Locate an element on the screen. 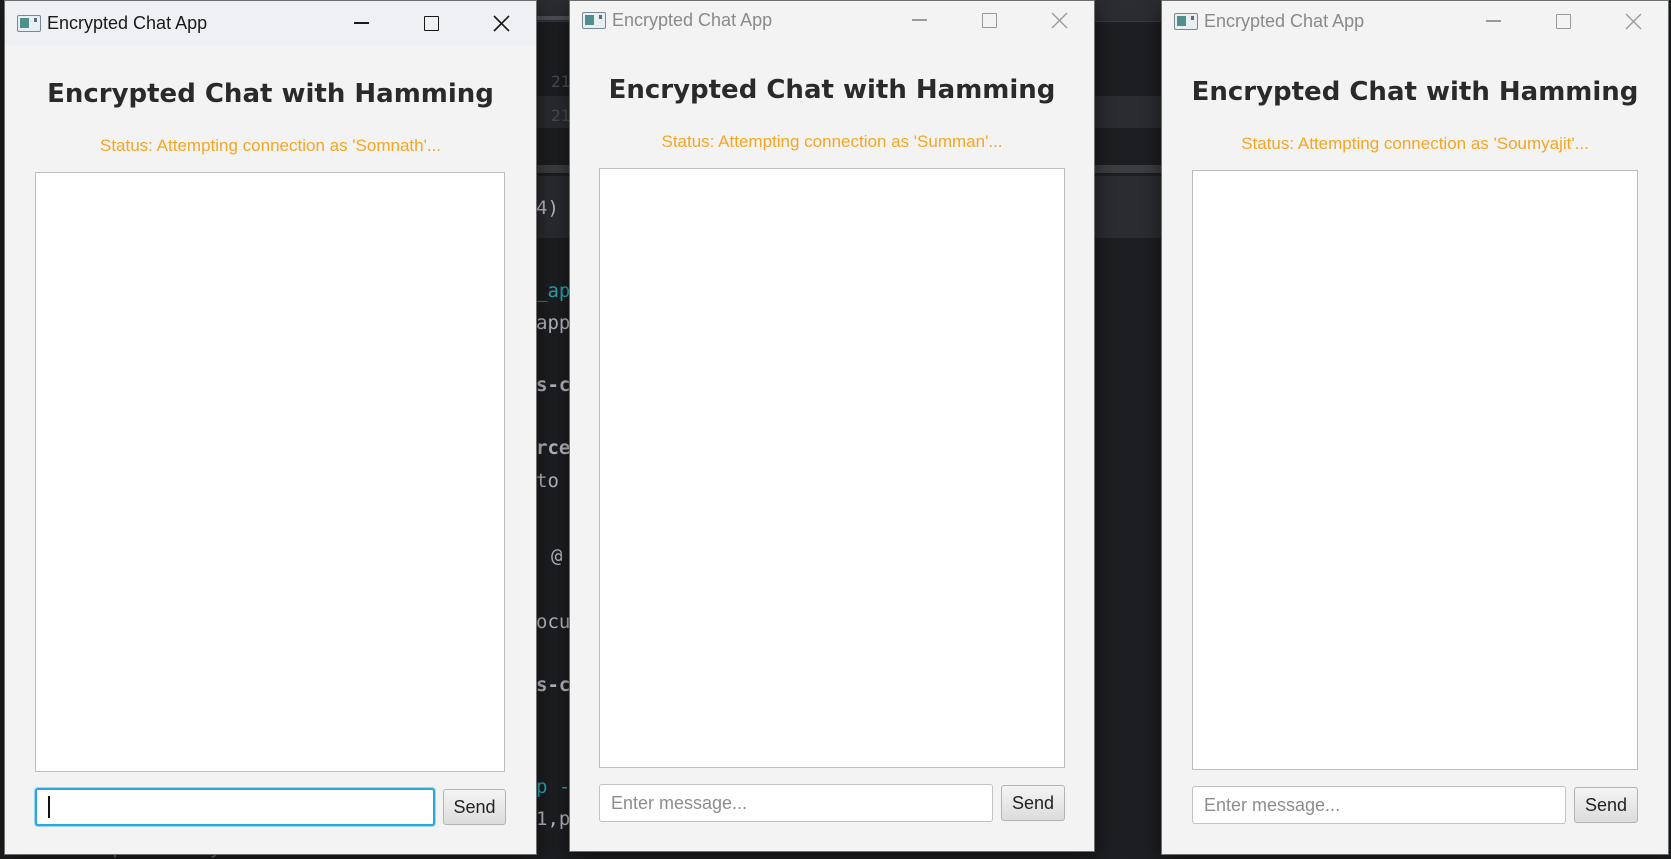  editor-code-fragment: 4) is located at coordinates (547, 208).